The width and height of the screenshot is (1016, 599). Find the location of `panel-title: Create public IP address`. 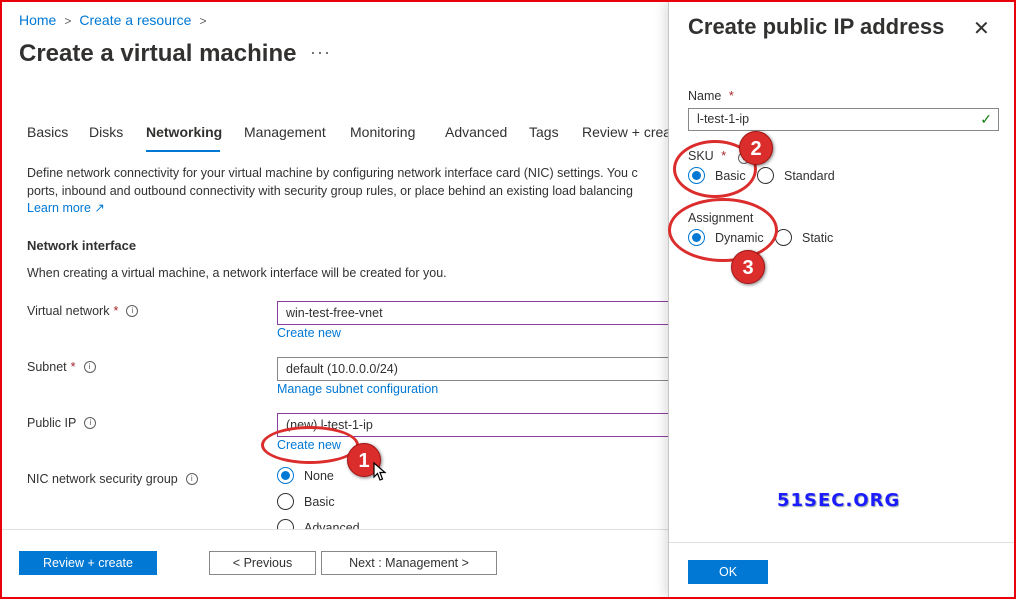

panel-title: Create public IP address is located at coordinates (816, 26).